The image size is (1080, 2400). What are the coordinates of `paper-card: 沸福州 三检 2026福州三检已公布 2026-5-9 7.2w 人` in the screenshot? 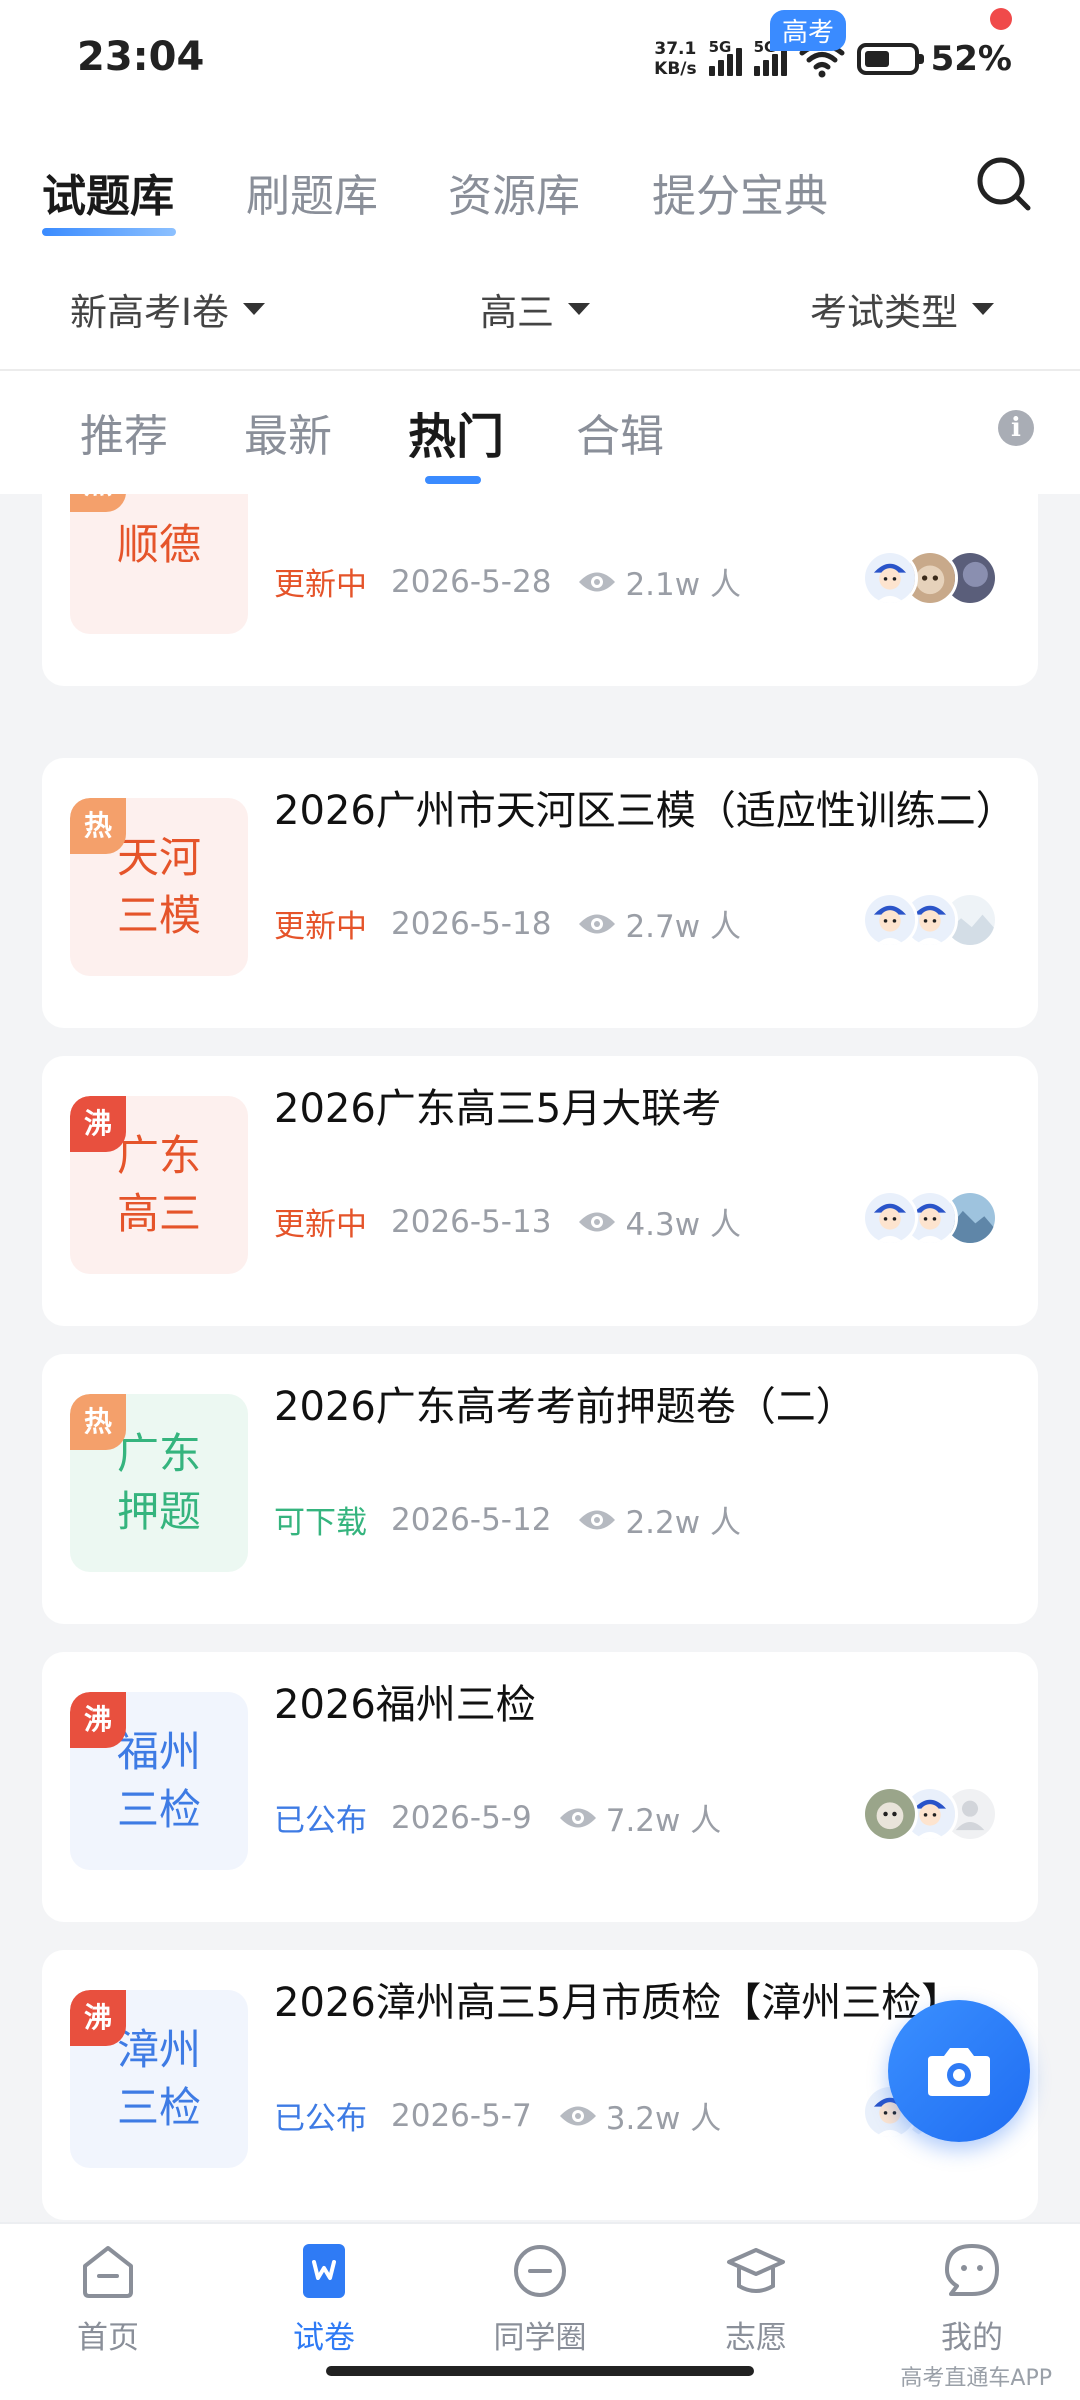 It's located at (540, 1787).